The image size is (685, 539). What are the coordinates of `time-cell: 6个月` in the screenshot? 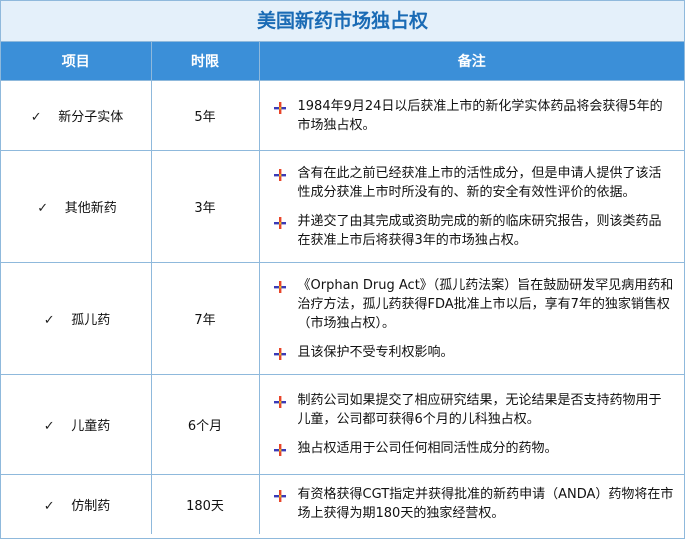 It's located at (205, 424).